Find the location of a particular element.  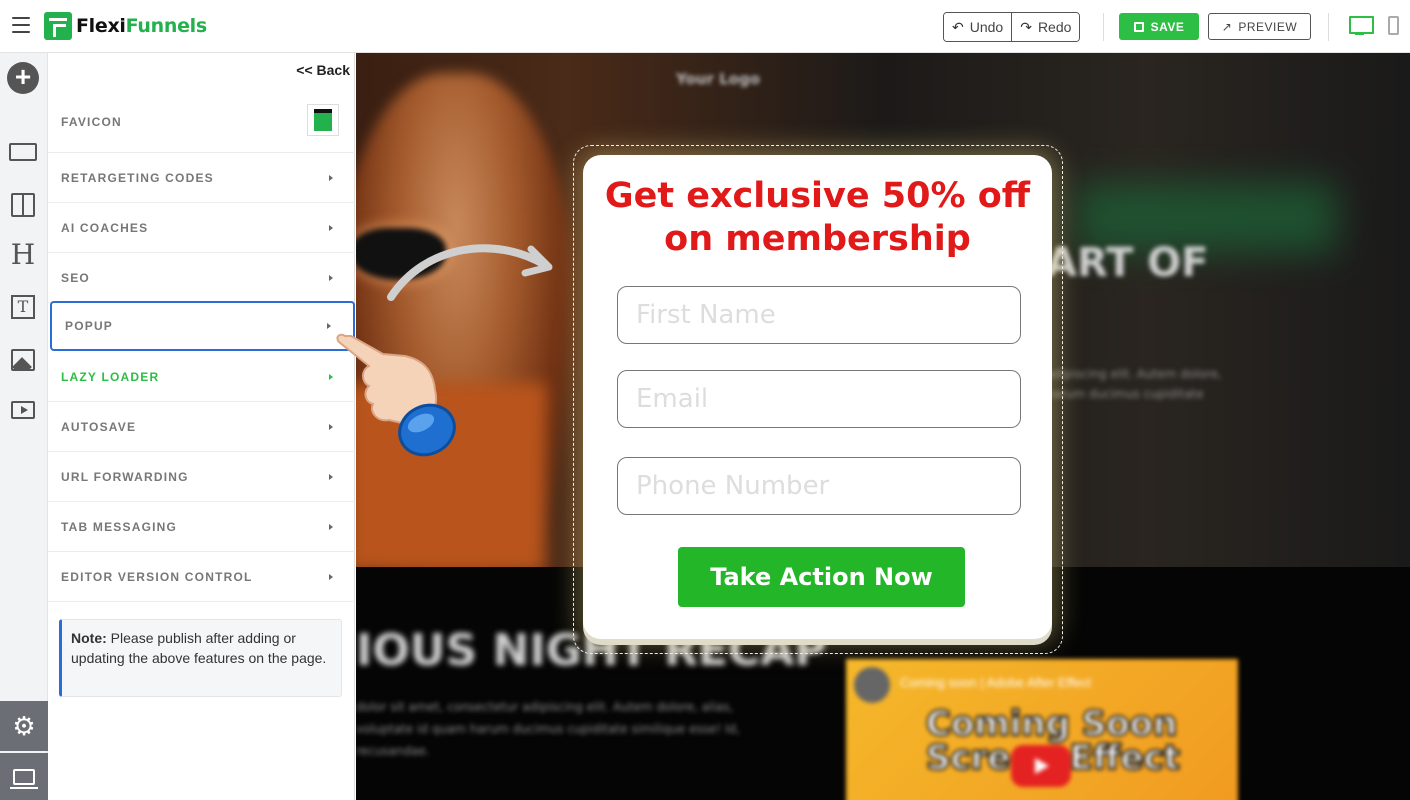

top-toolbar: FlexiFunnels ↶ Undo ↷ Redo SAVE ↗ PREVIEW is located at coordinates (705, 26).